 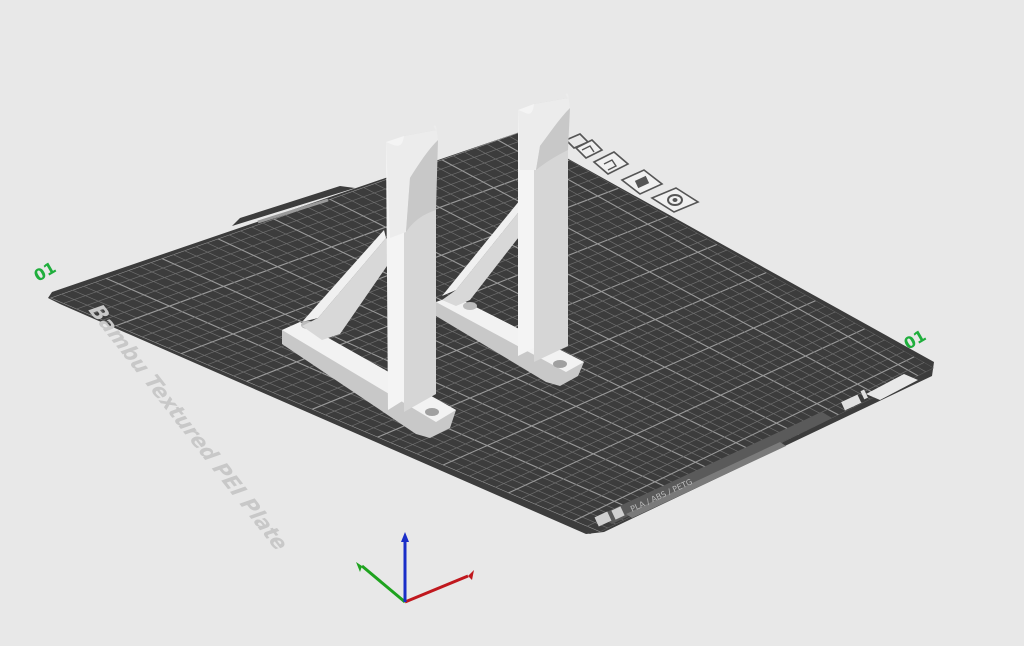 I want to click on settings-gear-icon, so click(x=675, y=200).